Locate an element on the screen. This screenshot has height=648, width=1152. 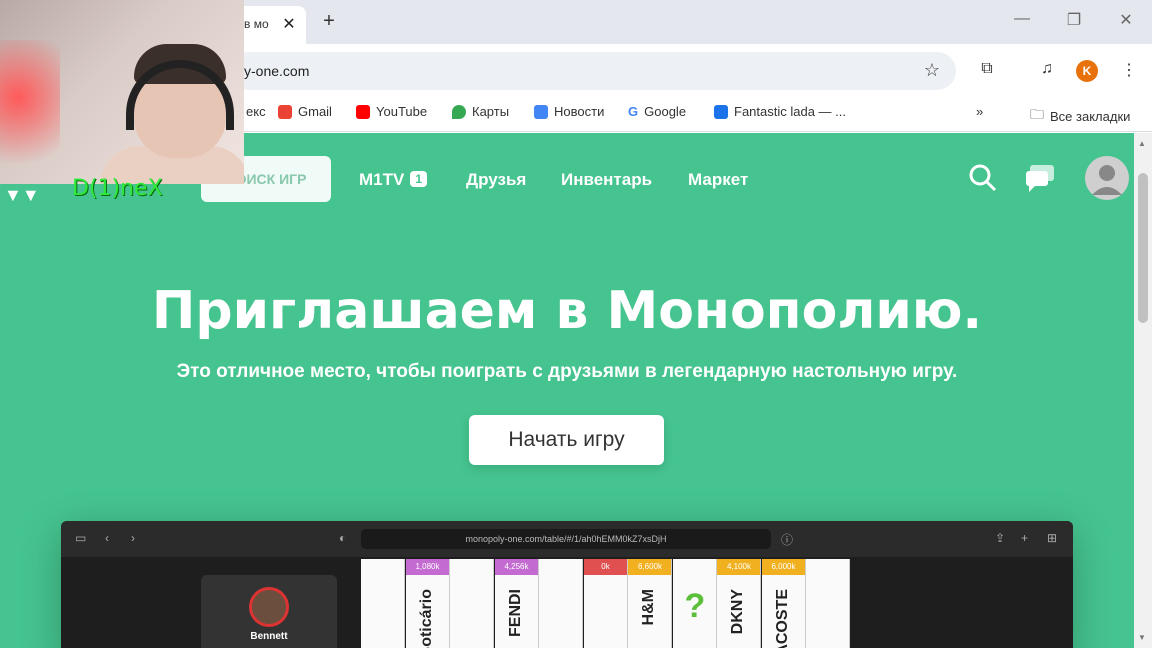
bookmark-news: Новости is located at coordinates (569, 111).